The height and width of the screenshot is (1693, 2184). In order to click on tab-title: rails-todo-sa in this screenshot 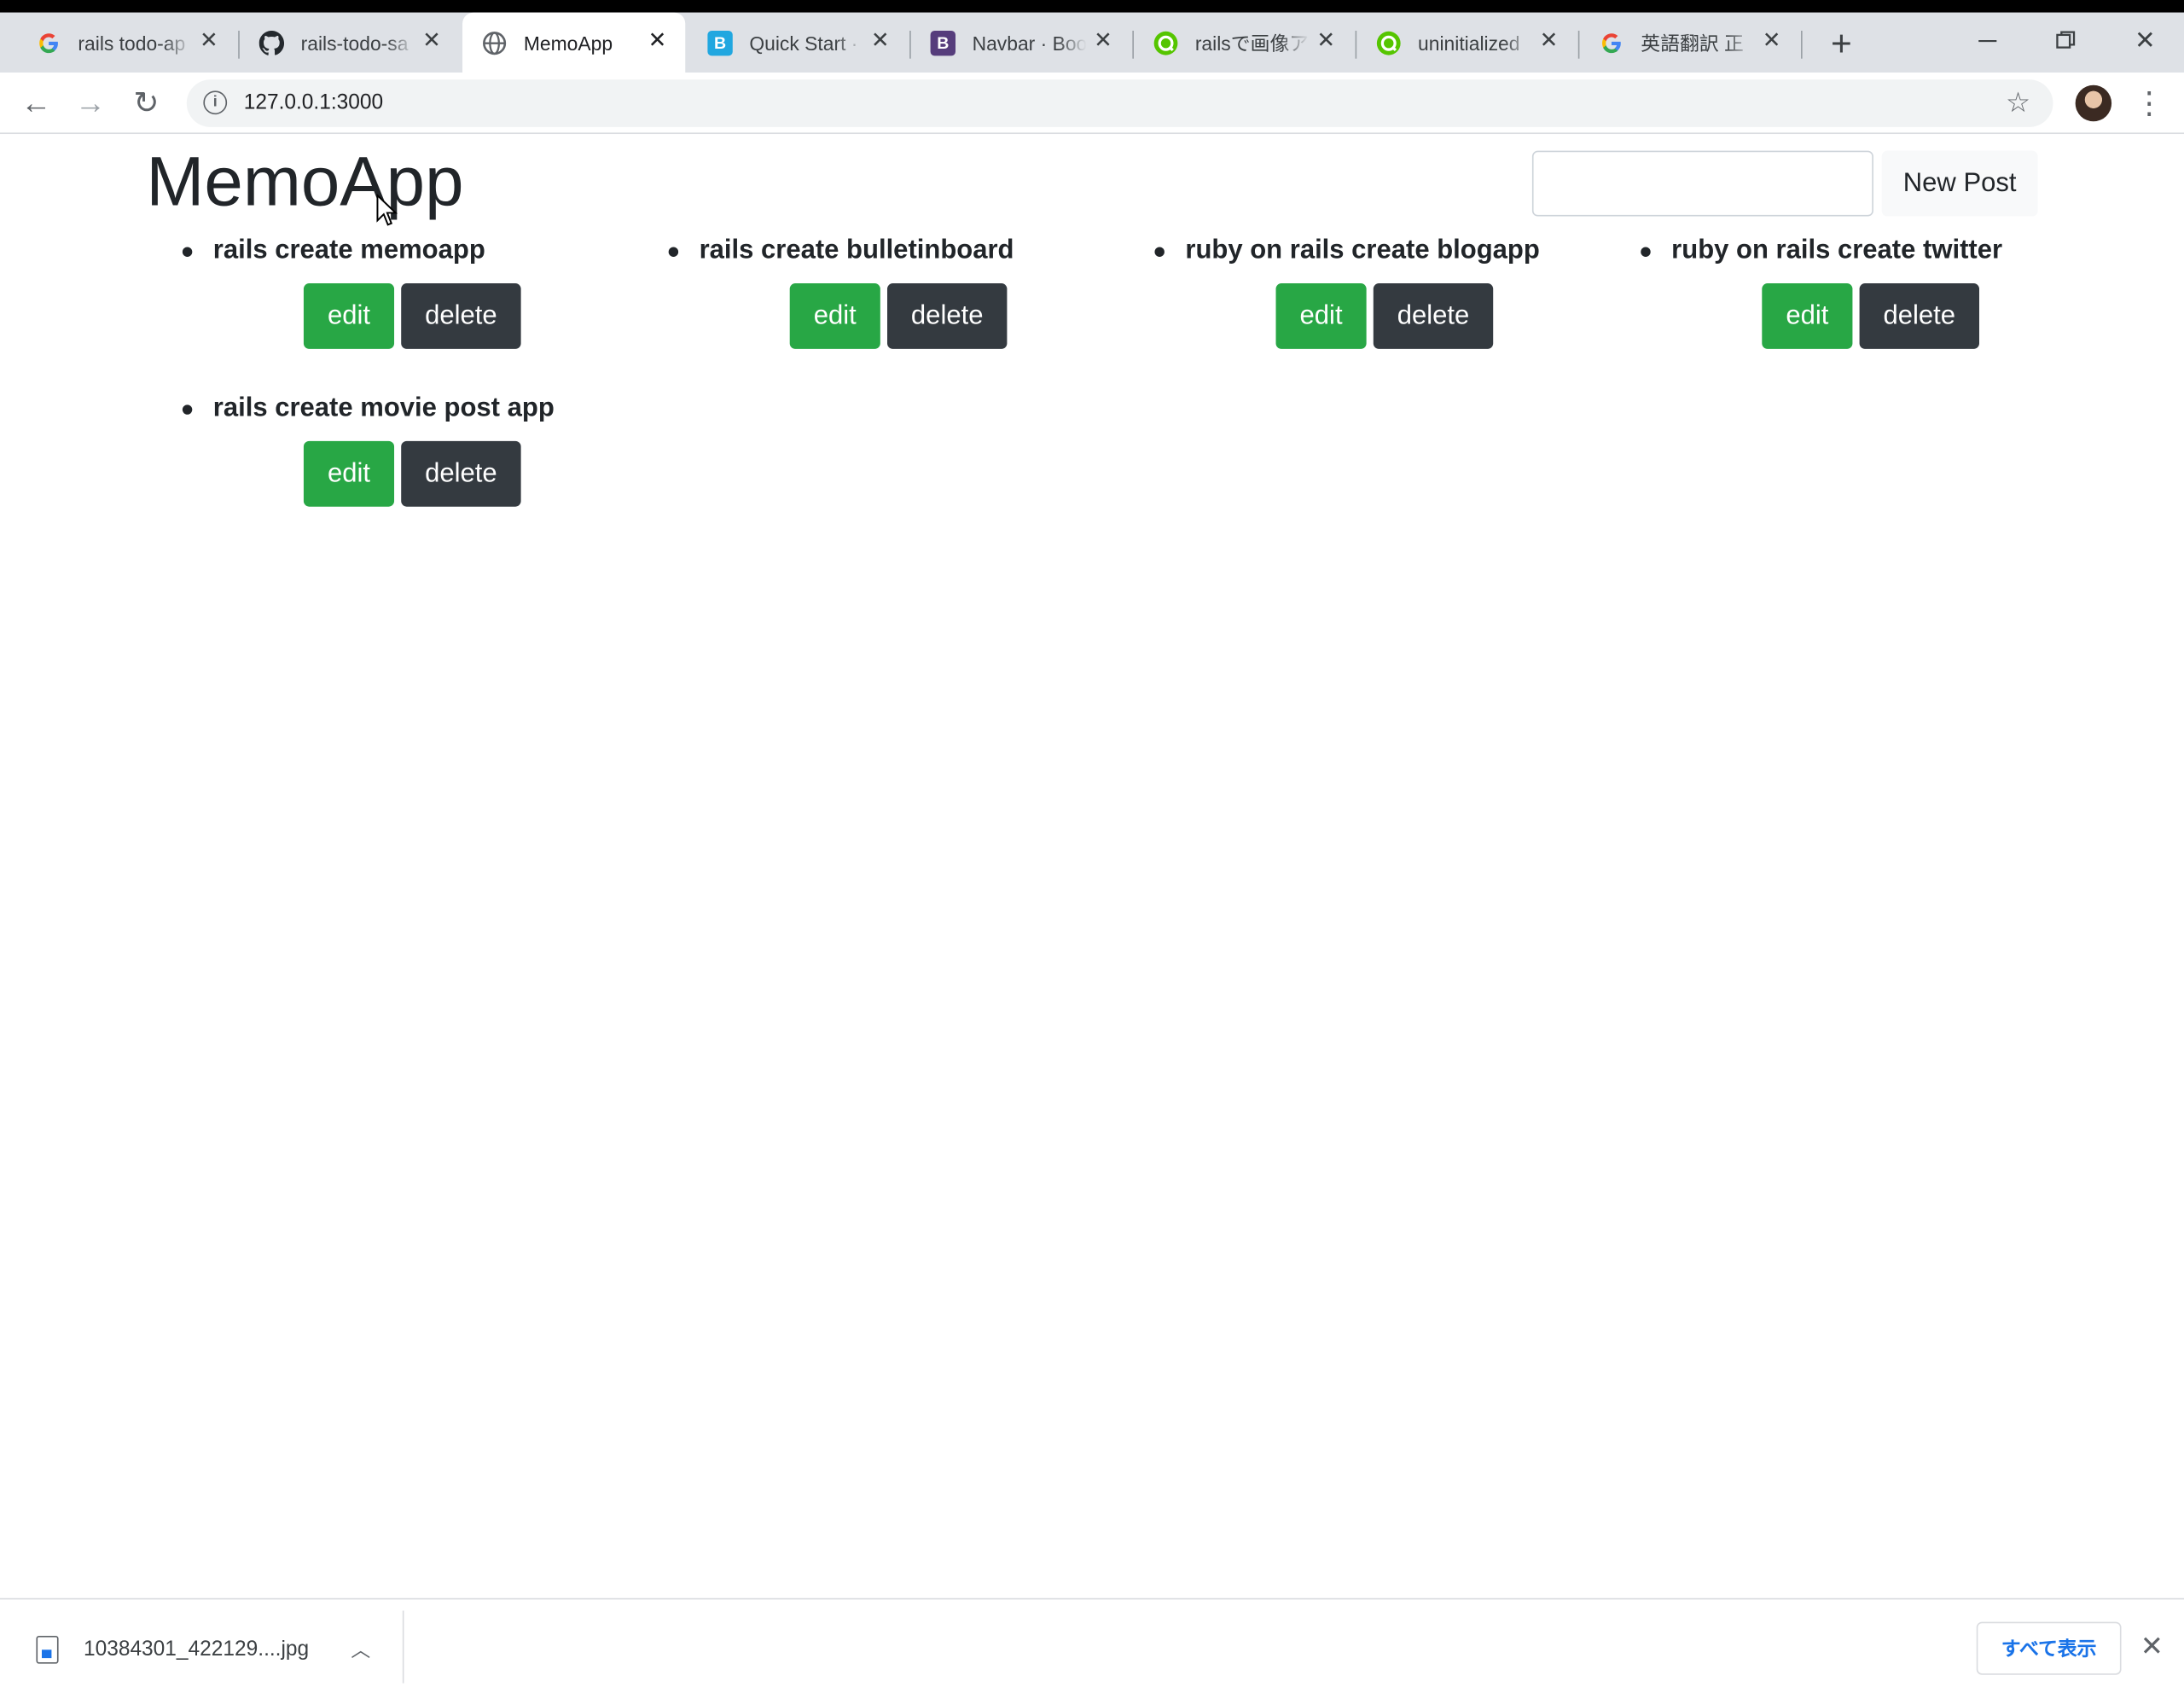, I will do `click(354, 42)`.